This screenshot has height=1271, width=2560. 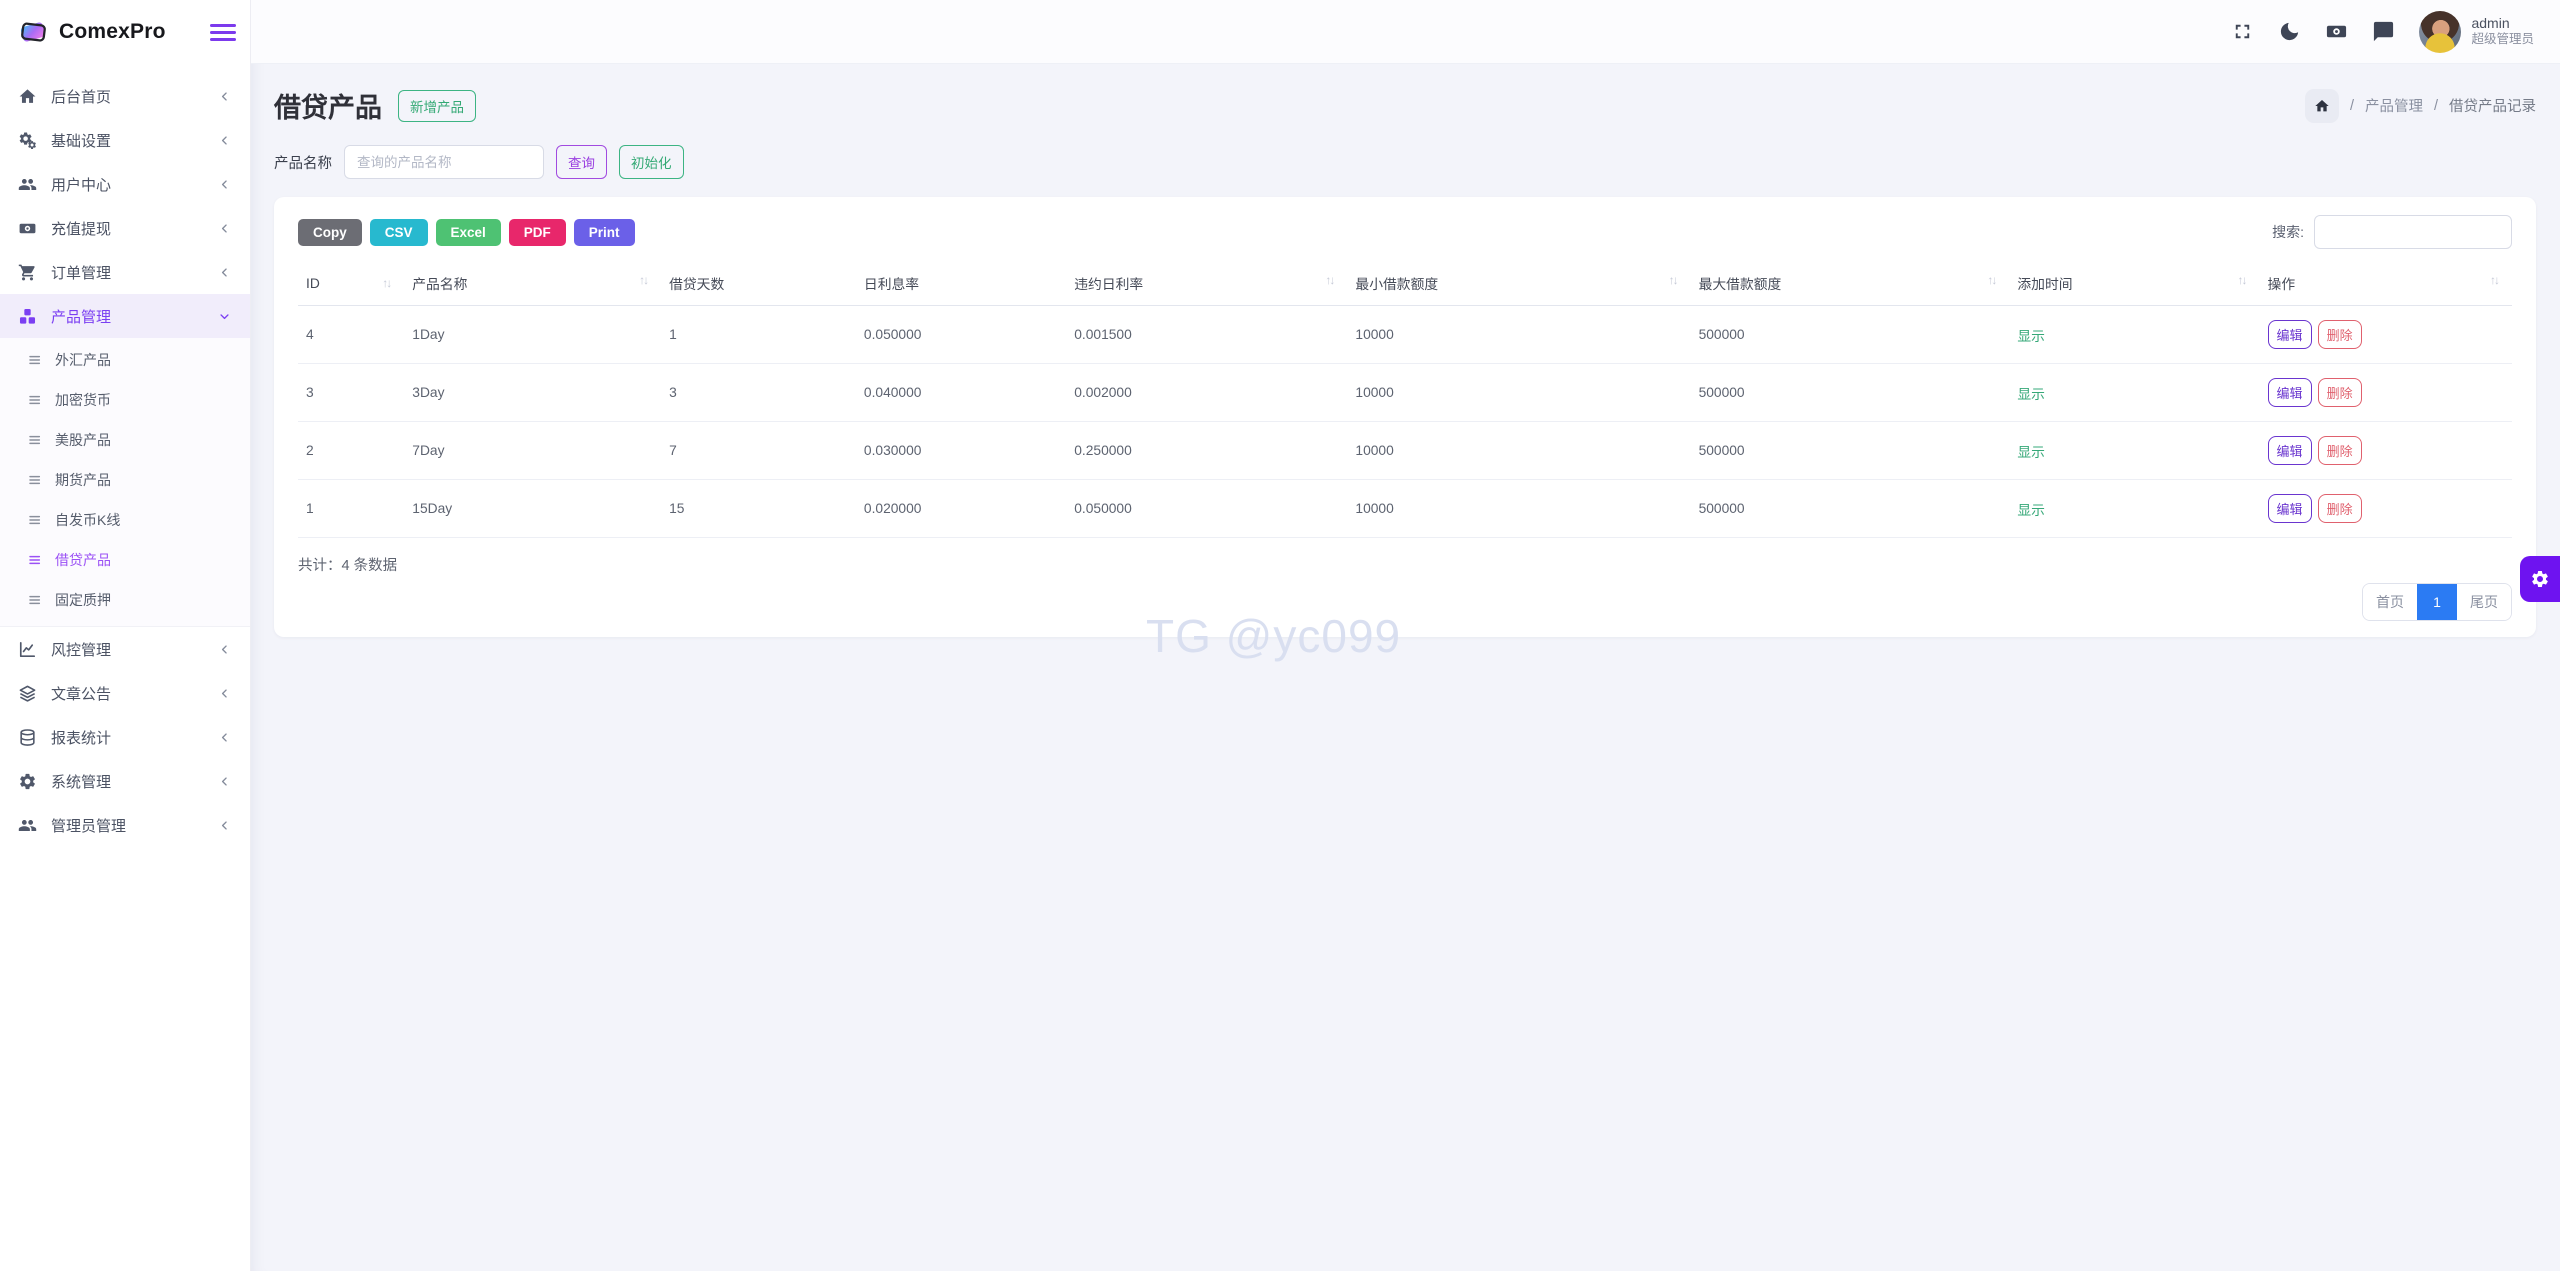 What do you see at coordinates (537, 232) in the screenshot?
I see `pdf-button: PDF` at bounding box center [537, 232].